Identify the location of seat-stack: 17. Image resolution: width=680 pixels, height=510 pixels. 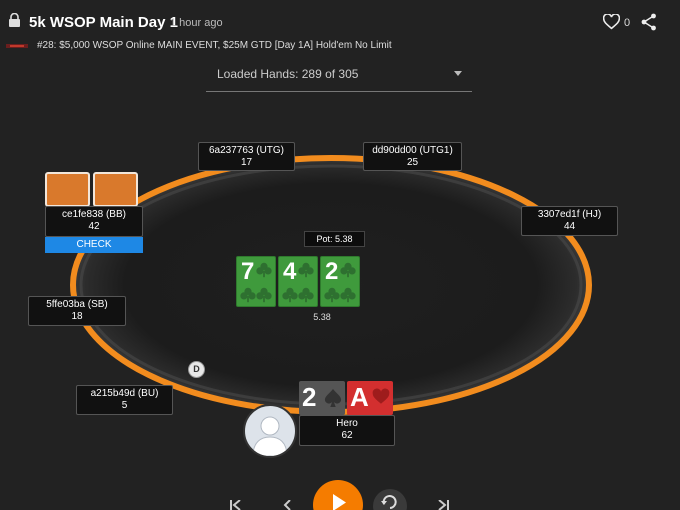
(246, 162).